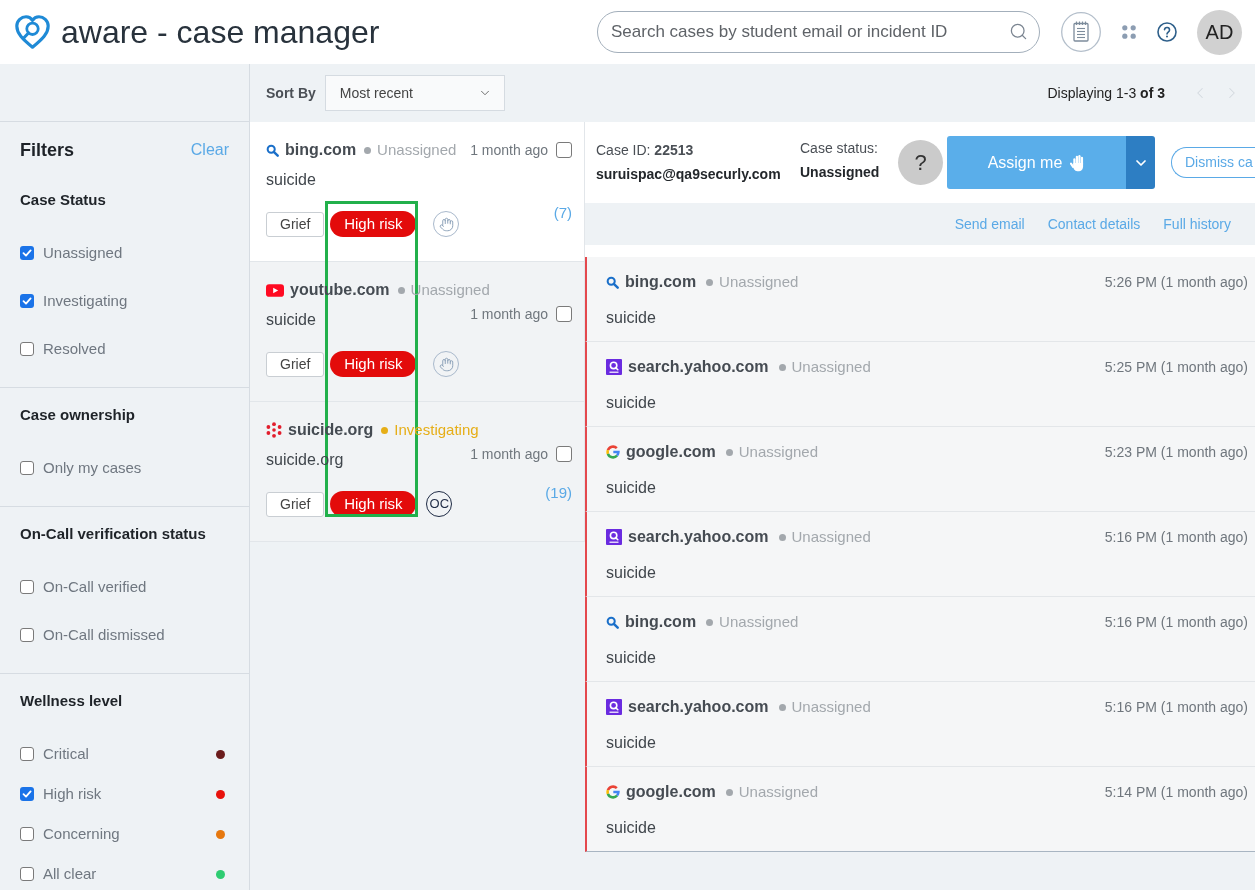  Describe the element at coordinates (66, 753) in the screenshot. I see `filter-option-label: Critical` at that location.